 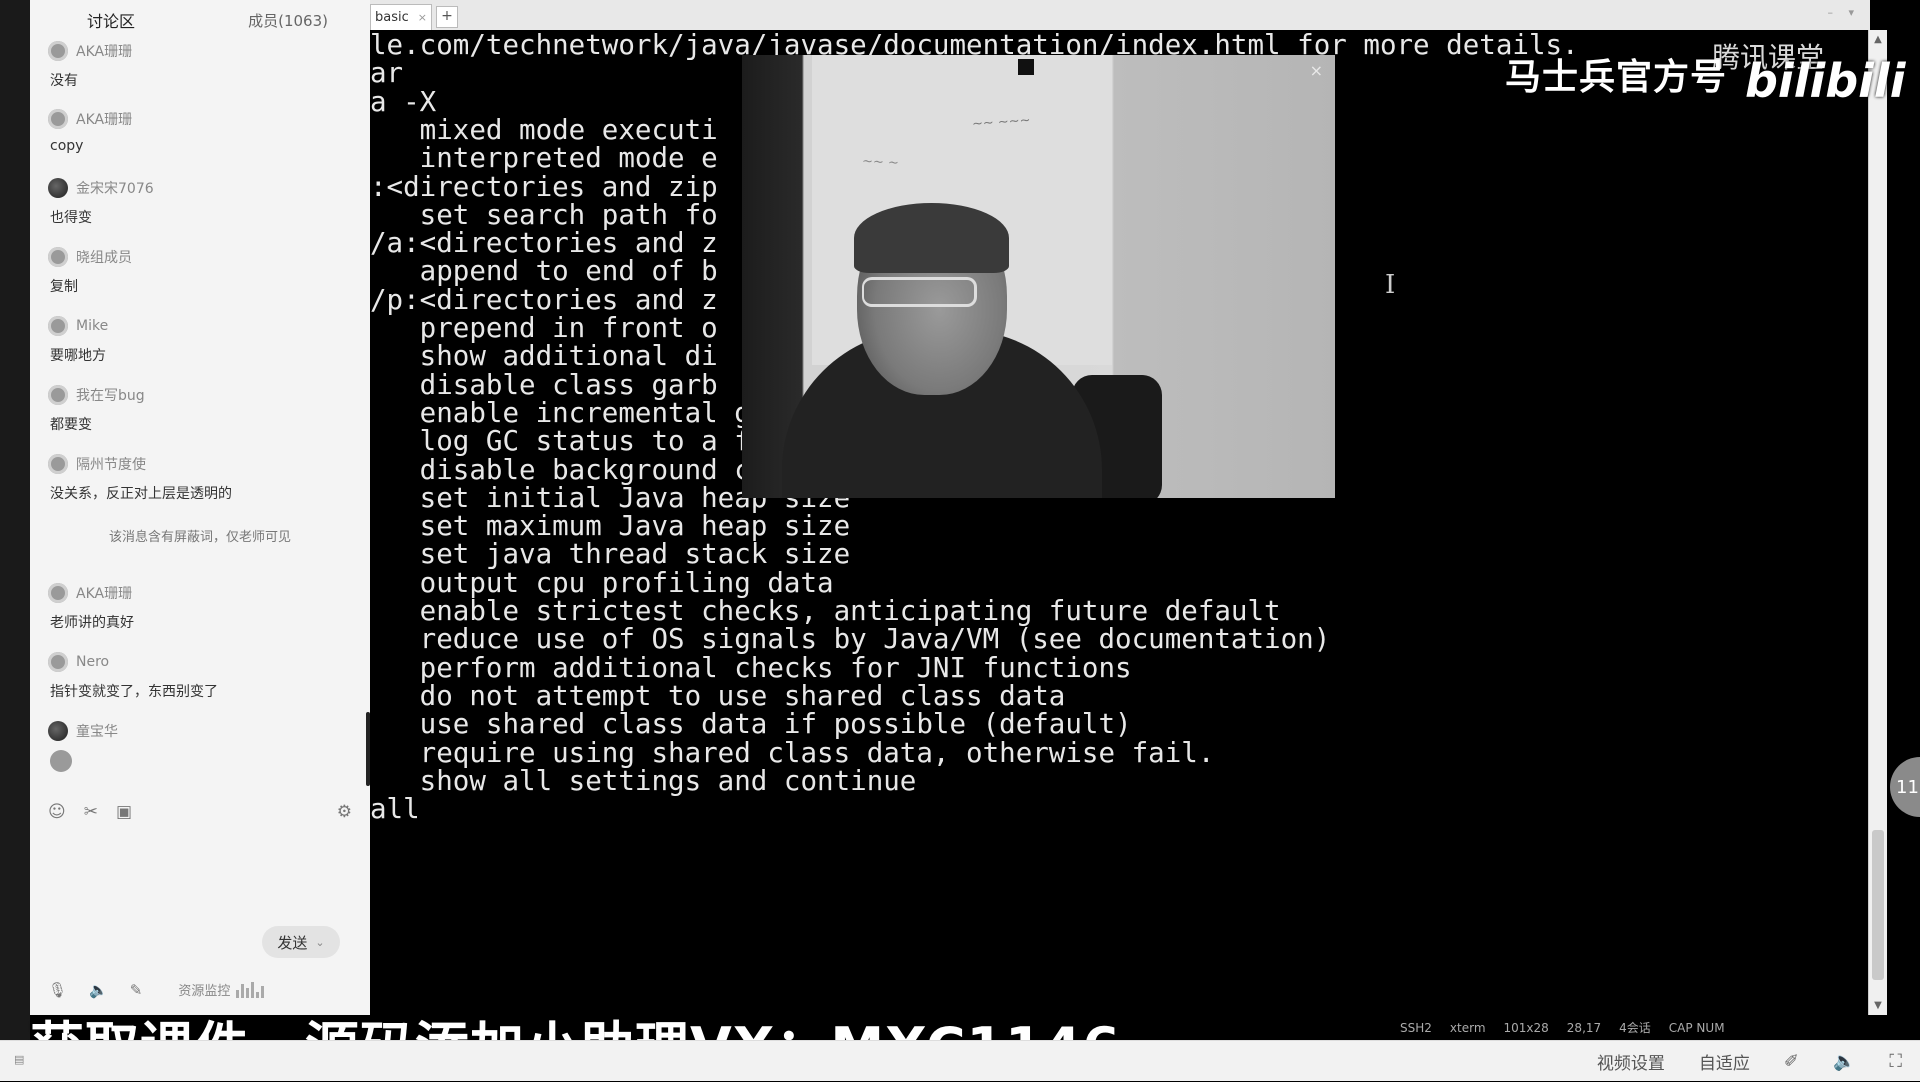 I want to click on status-item: 28,17, so click(x=1584, y=1027).